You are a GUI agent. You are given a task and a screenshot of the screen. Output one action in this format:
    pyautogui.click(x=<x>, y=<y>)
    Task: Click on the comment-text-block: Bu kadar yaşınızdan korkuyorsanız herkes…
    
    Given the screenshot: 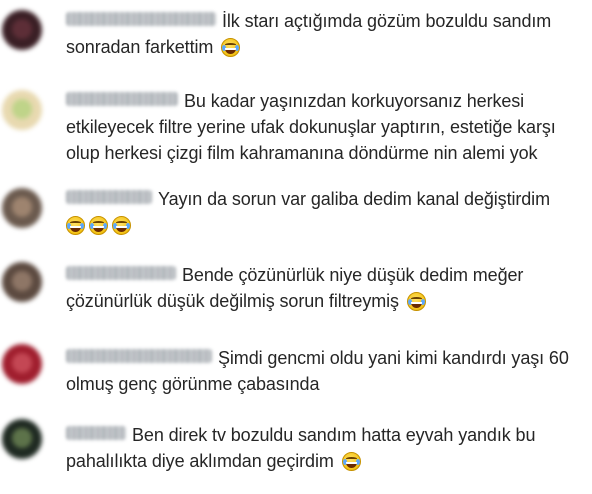 What is the action you would take?
    pyautogui.click(x=326, y=127)
    